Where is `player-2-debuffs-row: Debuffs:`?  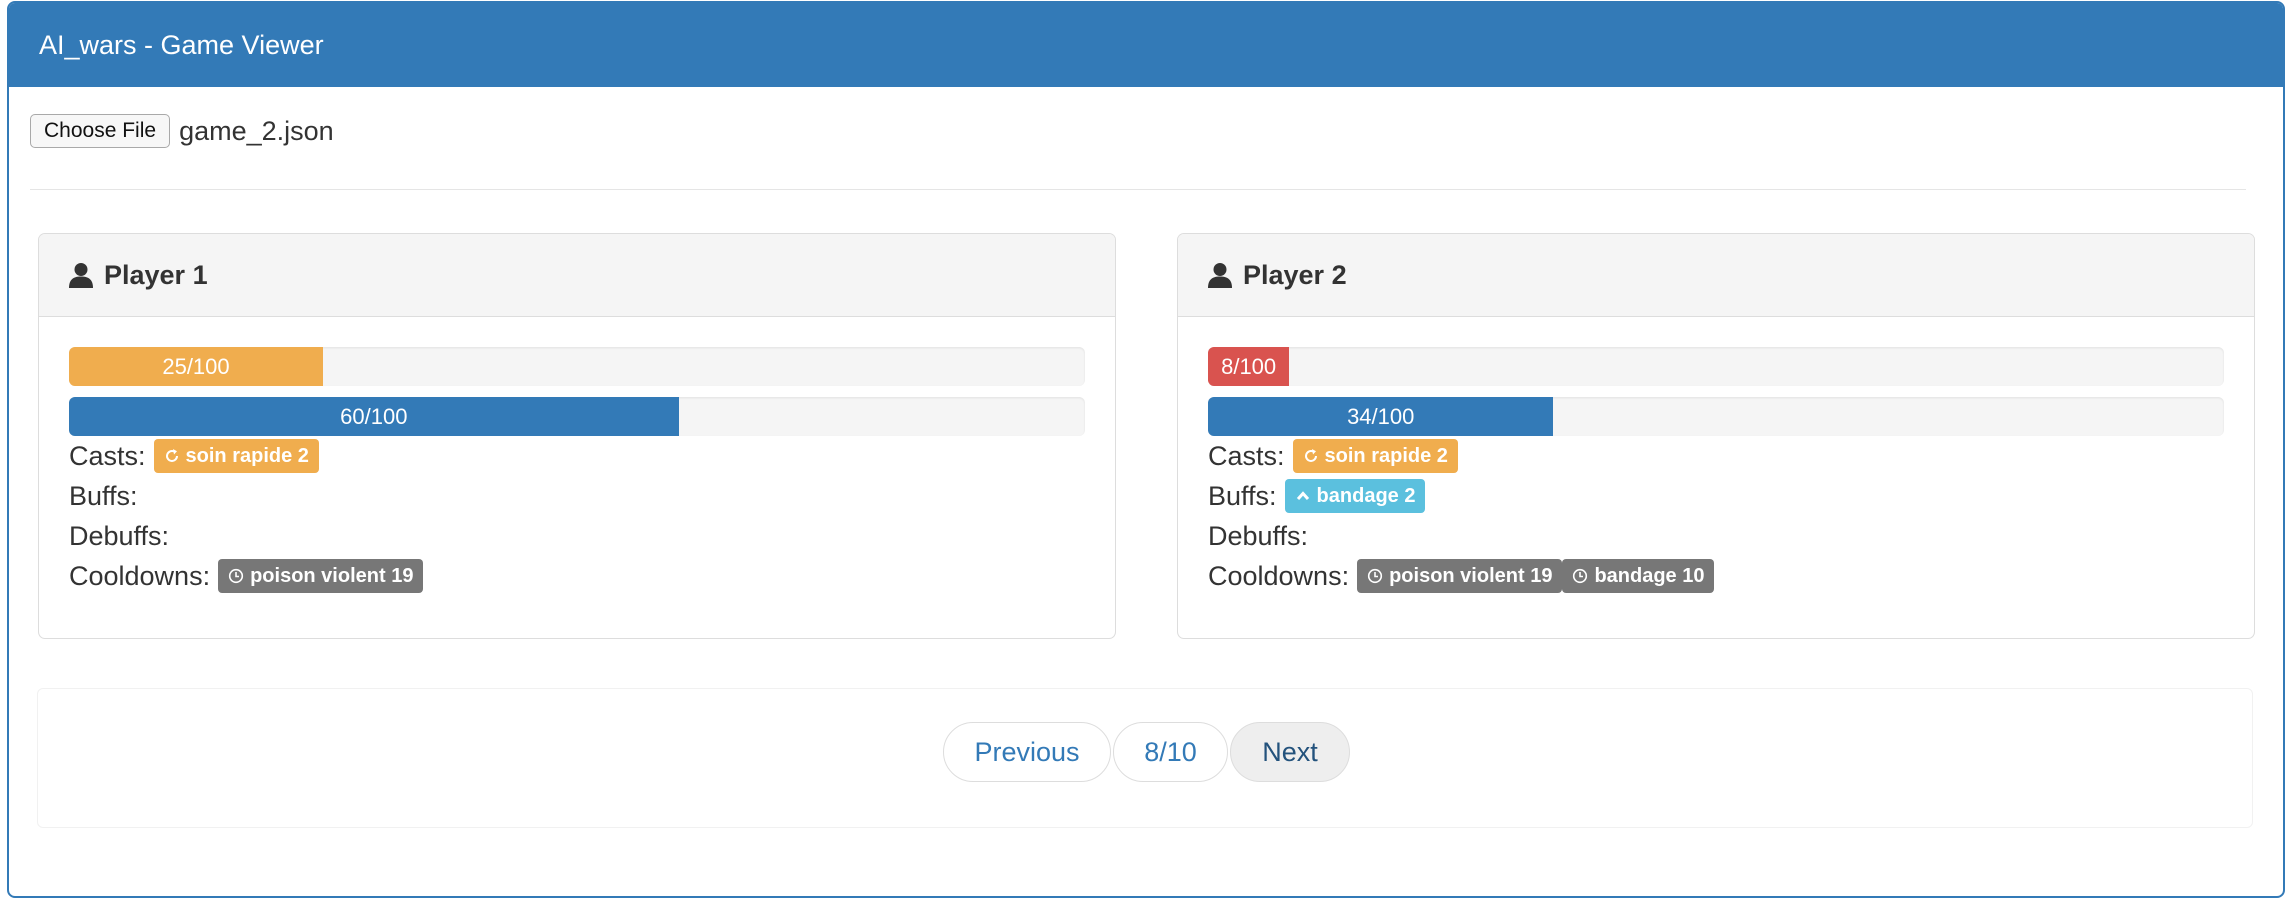 player-2-debuffs-row: Debuffs: is located at coordinates (1716, 536).